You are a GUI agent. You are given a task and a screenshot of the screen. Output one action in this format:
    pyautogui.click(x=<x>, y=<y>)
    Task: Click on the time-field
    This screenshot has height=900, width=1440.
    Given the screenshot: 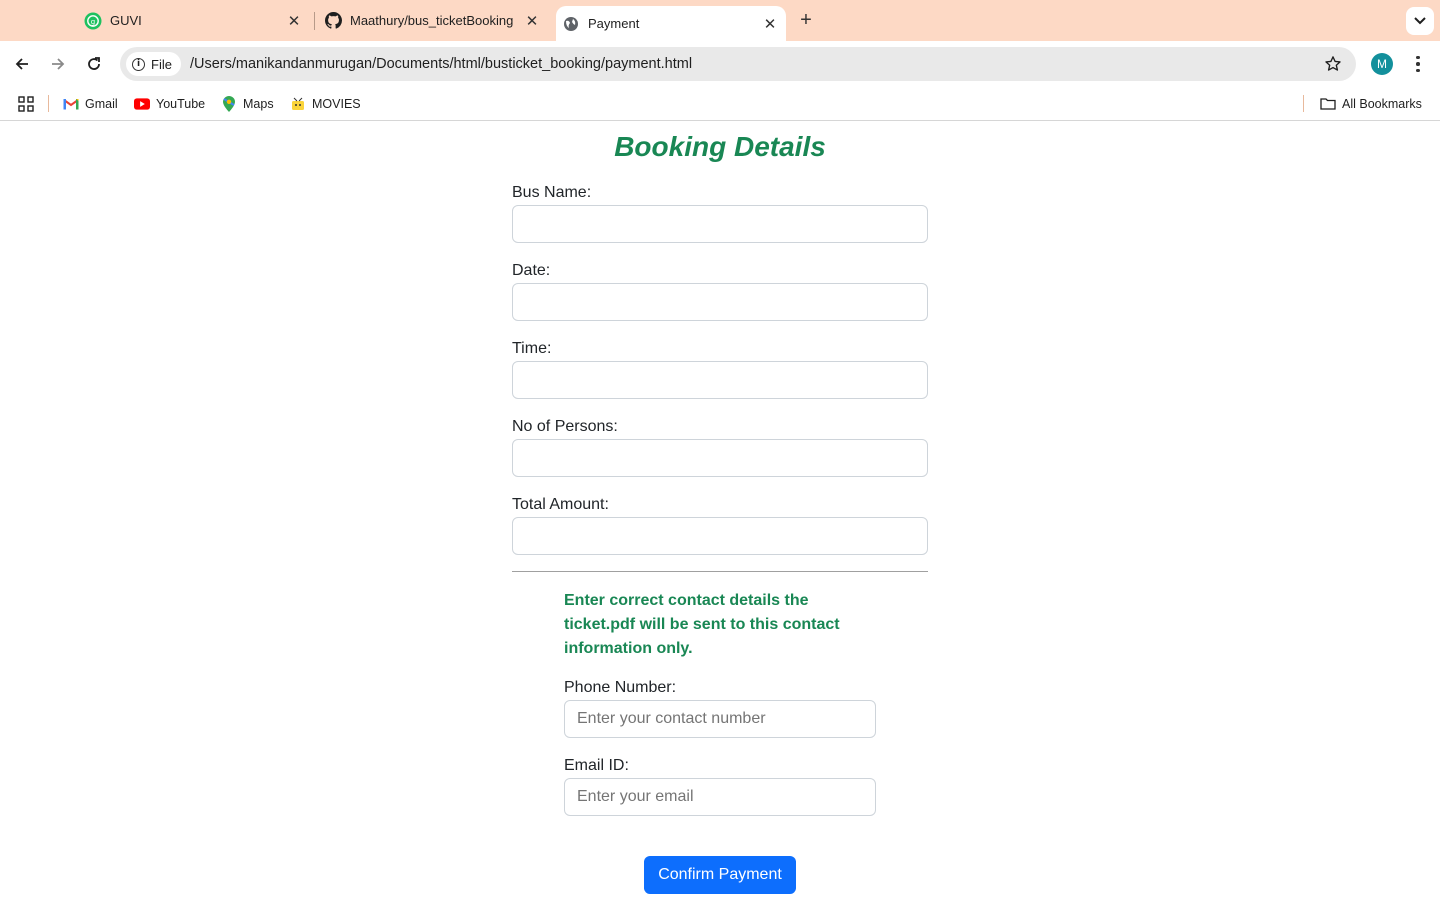 What is the action you would take?
    pyautogui.click(x=720, y=380)
    